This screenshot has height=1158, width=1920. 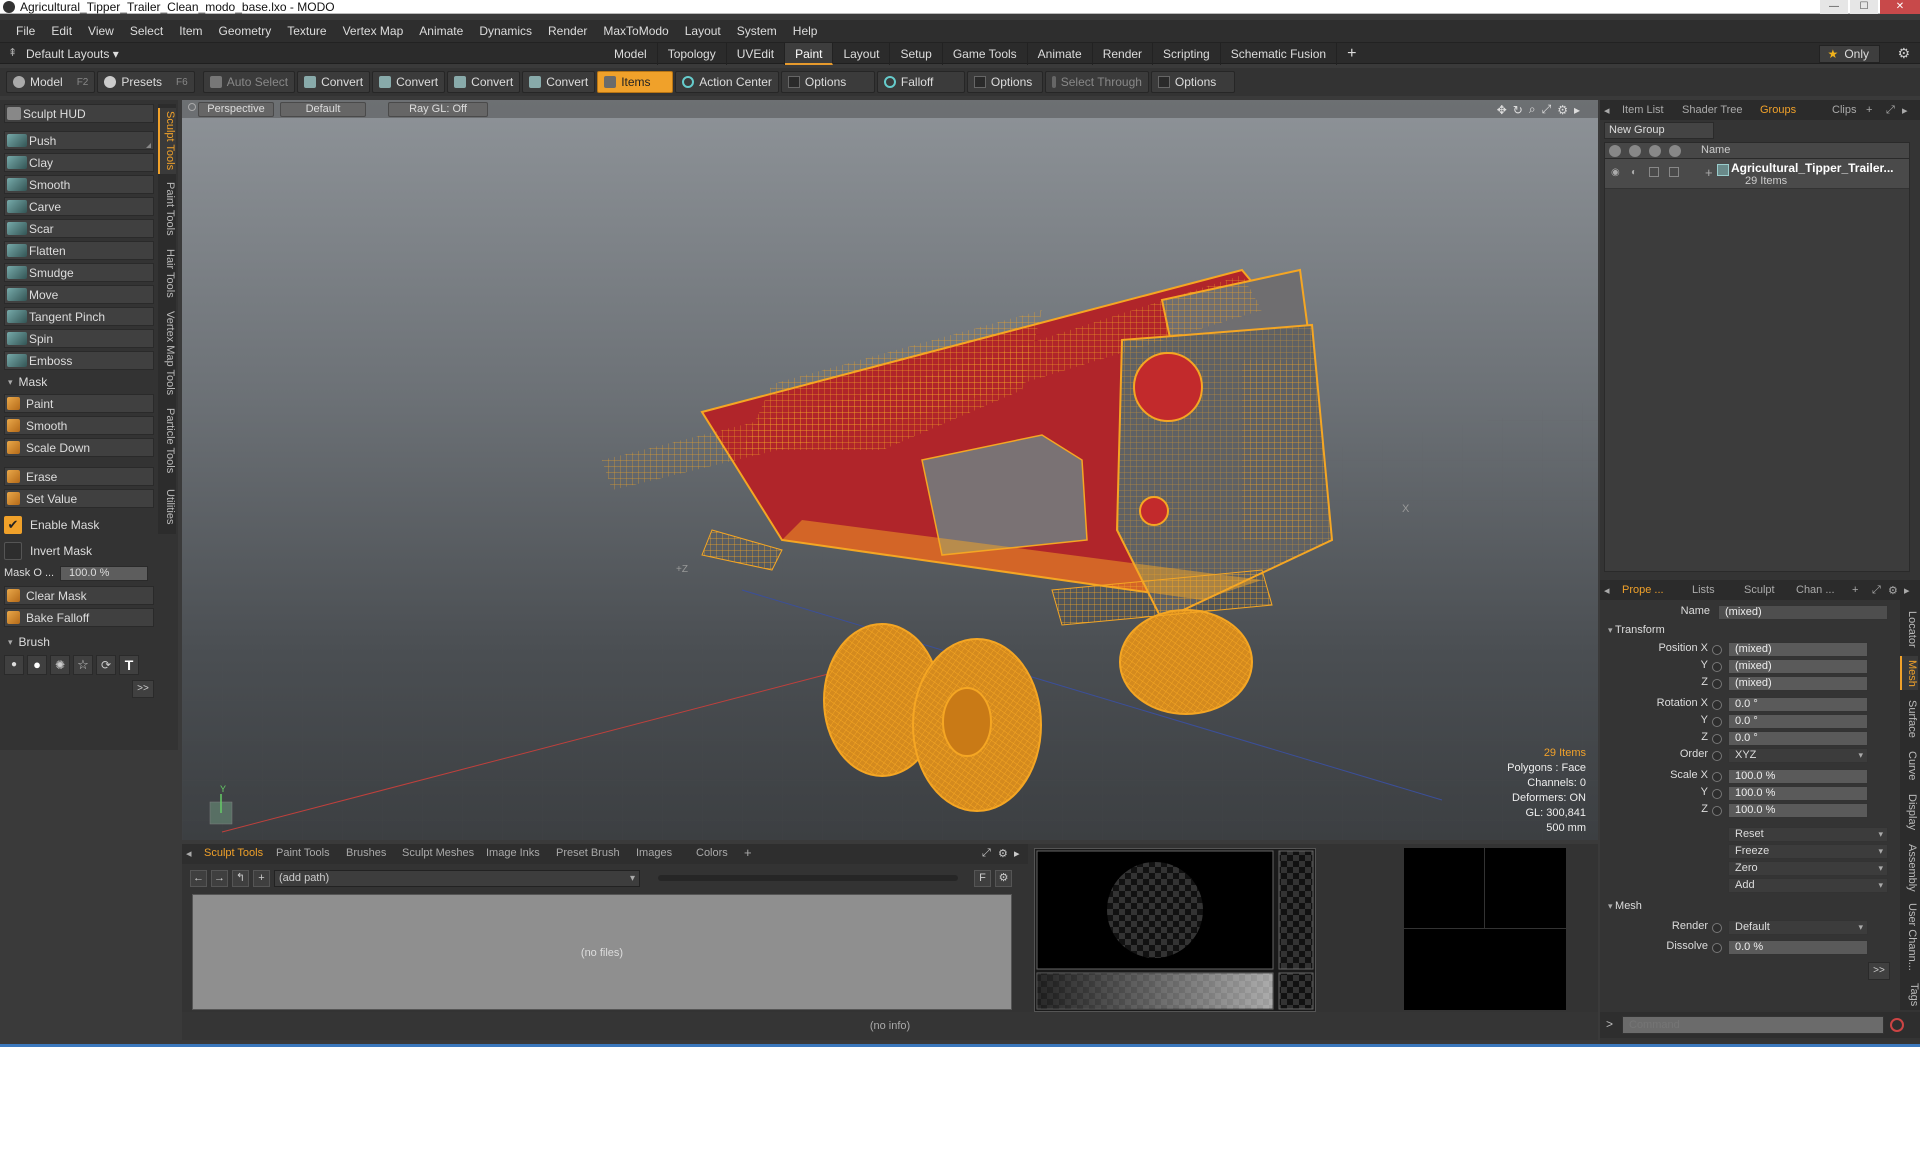 I want to click on pin-icon: ⇞, so click(x=12, y=52).